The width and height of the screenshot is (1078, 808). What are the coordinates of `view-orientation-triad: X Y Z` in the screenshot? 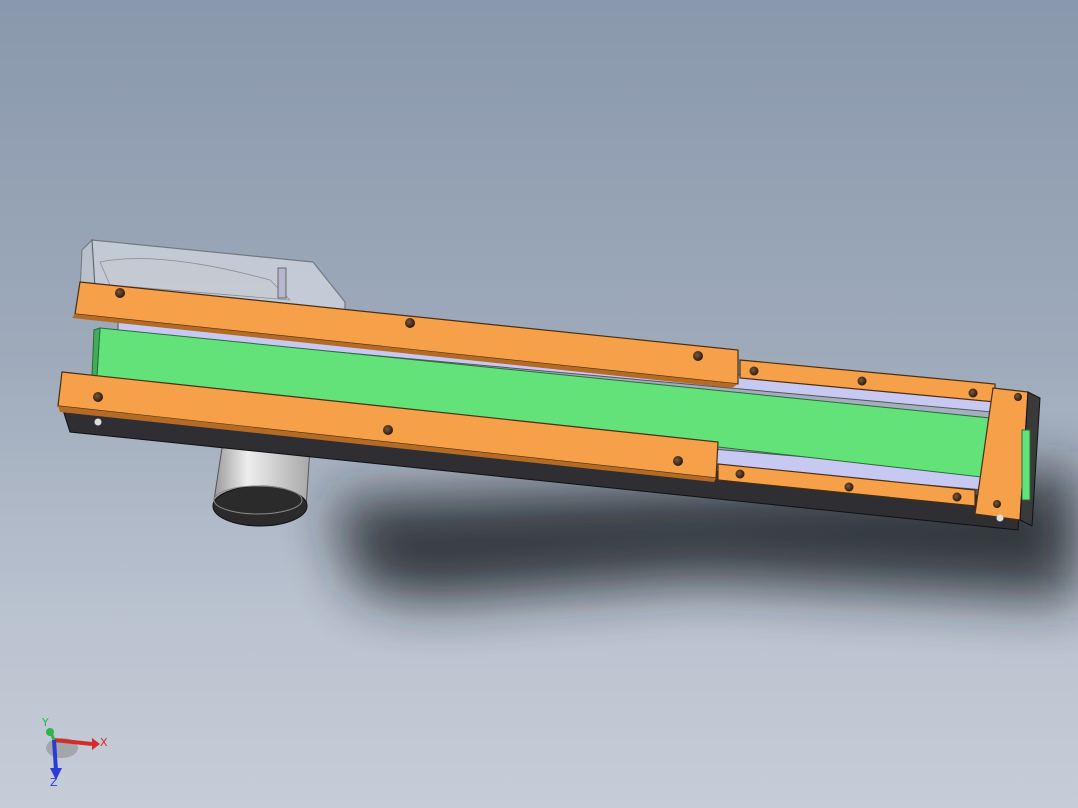 It's located at (74, 752).